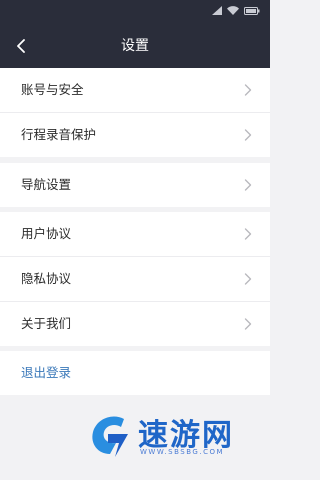 Image resolution: width=320 pixels, height=480 pixels. What do you see at coordinates (46, 233) in the screenshot?
I see `settings-item-label: 用户协议` at bounding box center [46, 233].